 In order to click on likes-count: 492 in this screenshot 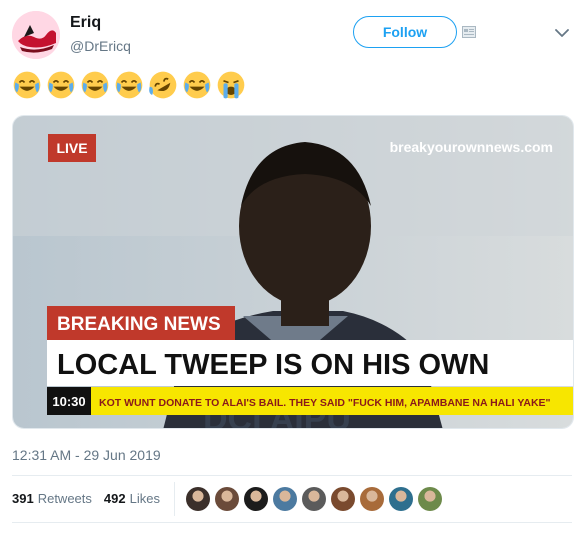, I will do `click(115, 498)`.